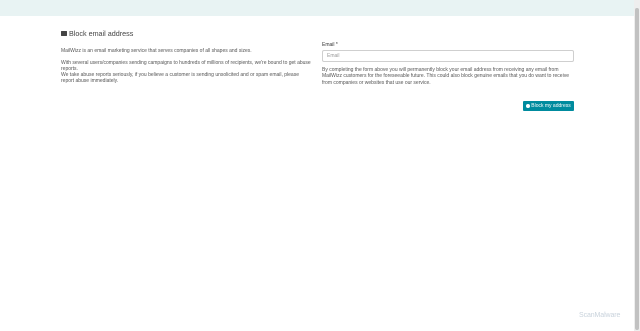 Image resolution: width=640 pixels, height=331 pixels. I want to click on circle-check-icon, so click(528, 105).